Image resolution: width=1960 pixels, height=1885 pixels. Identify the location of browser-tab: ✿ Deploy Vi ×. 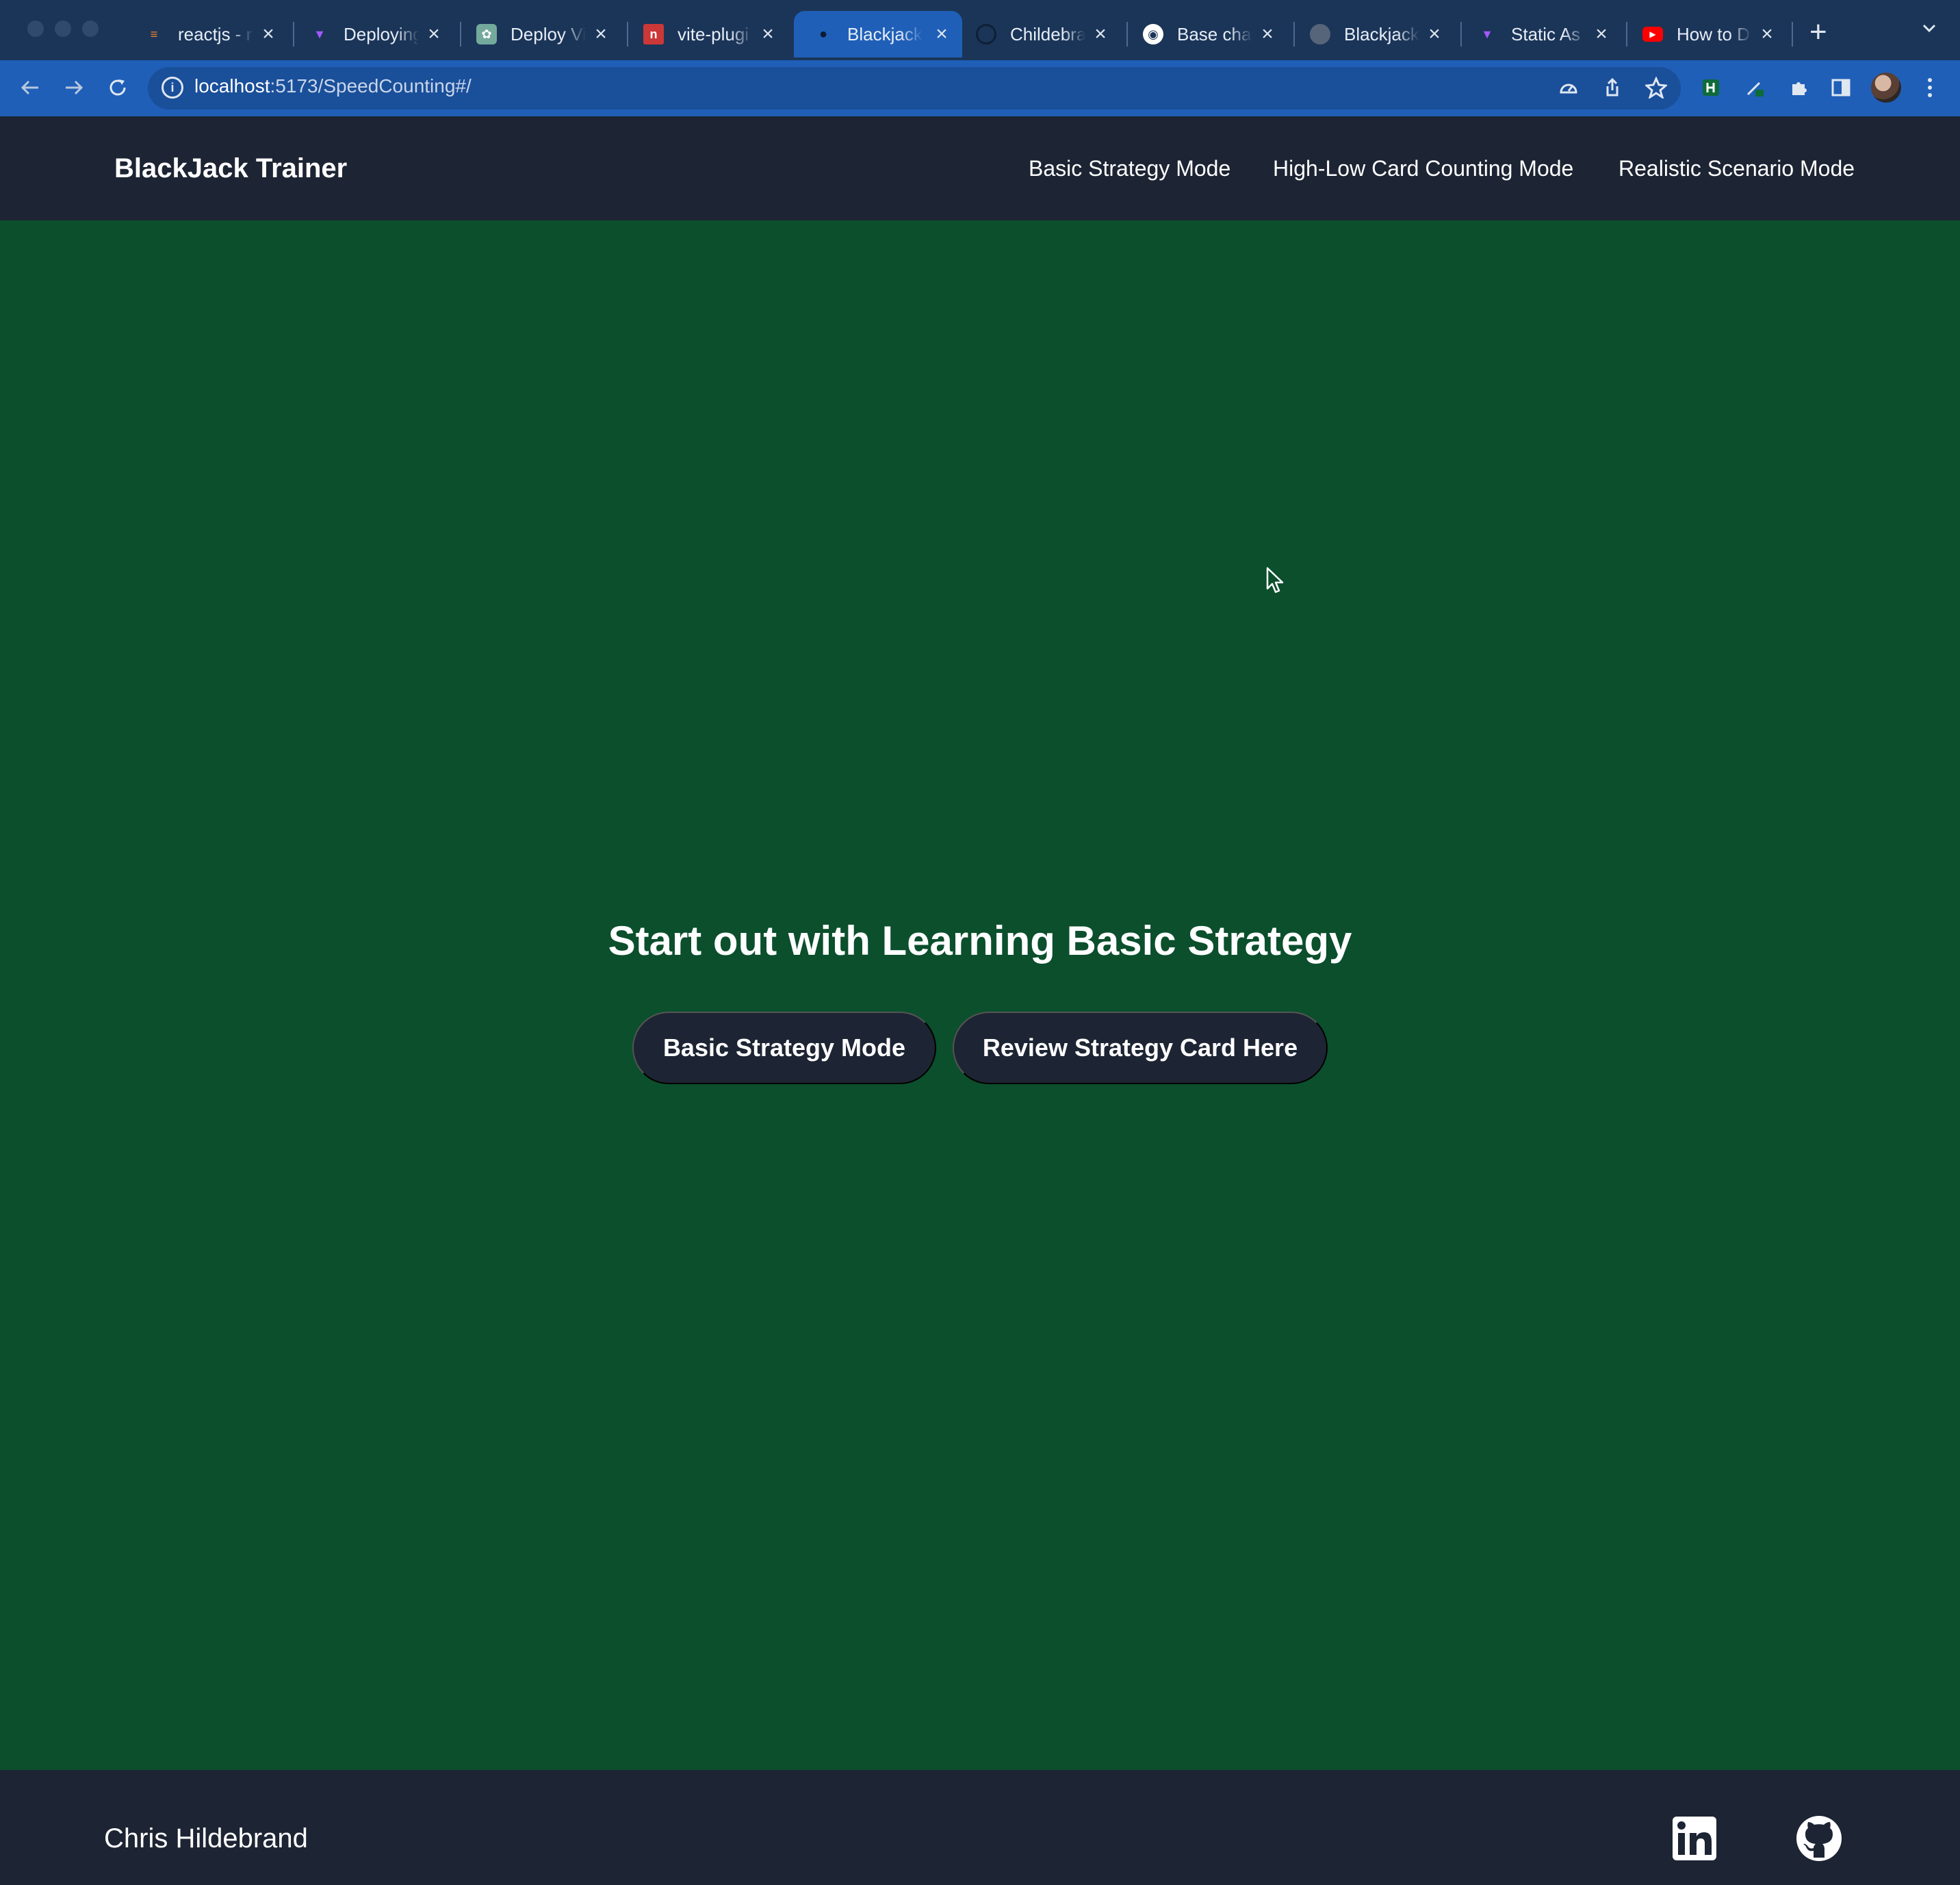
(544, 34).